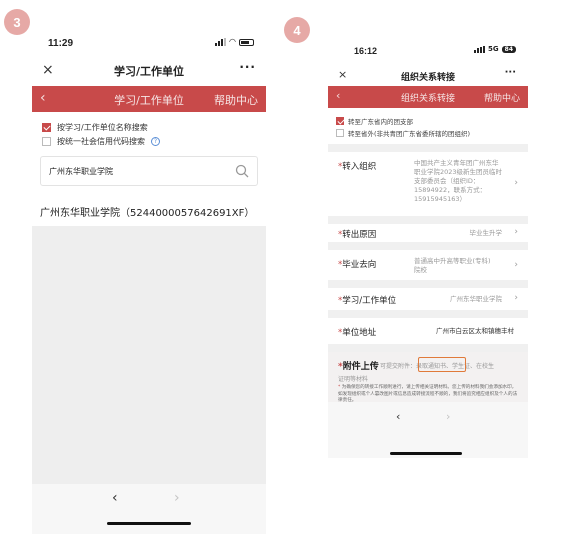 The width and height of the screenshot is (572, 540). I want to click on transfer-scope-options: 转至广东省内的团支部 转至省外(非共青团广东省委所辖的团组织), so click(428, 127).